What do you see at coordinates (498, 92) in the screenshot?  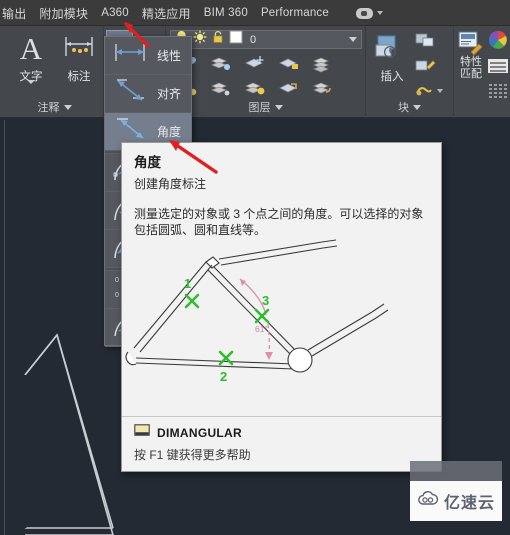 I see `lineweight-icon` at bounding box center [498, 92].